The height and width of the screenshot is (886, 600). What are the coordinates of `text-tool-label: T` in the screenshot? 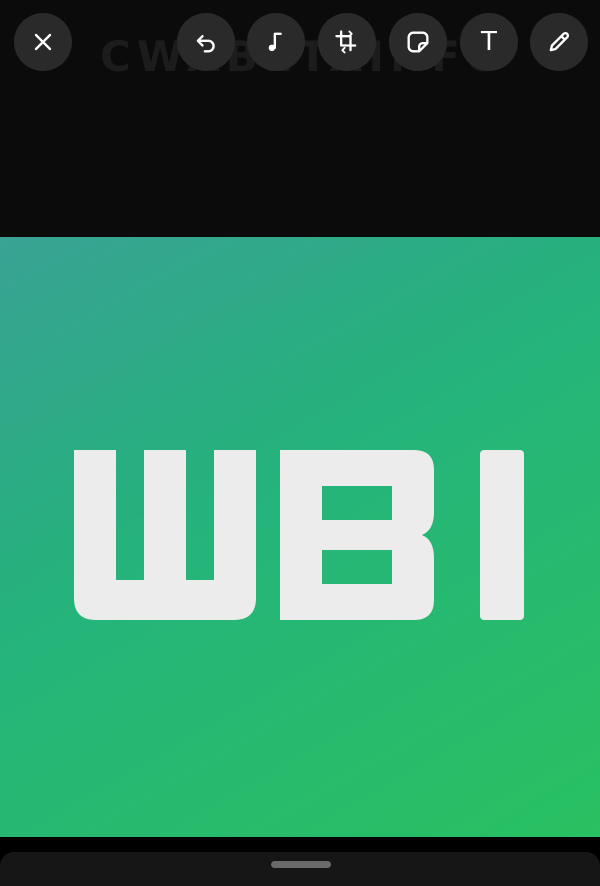 It's located at (489, 42).